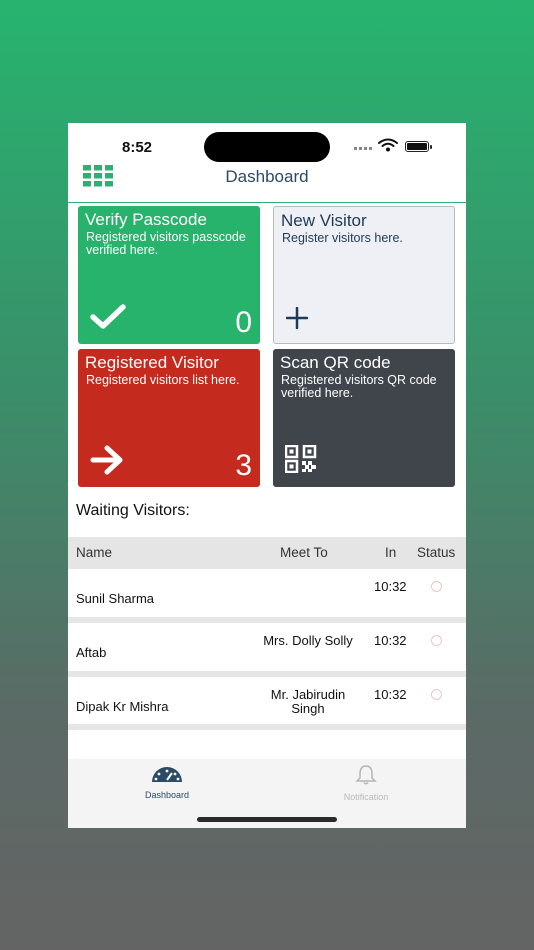 The image size is (534, 950). Describe the element at coordinates (167, 795) in the screenshot. I see `tab-label: Dashboard` at that location.